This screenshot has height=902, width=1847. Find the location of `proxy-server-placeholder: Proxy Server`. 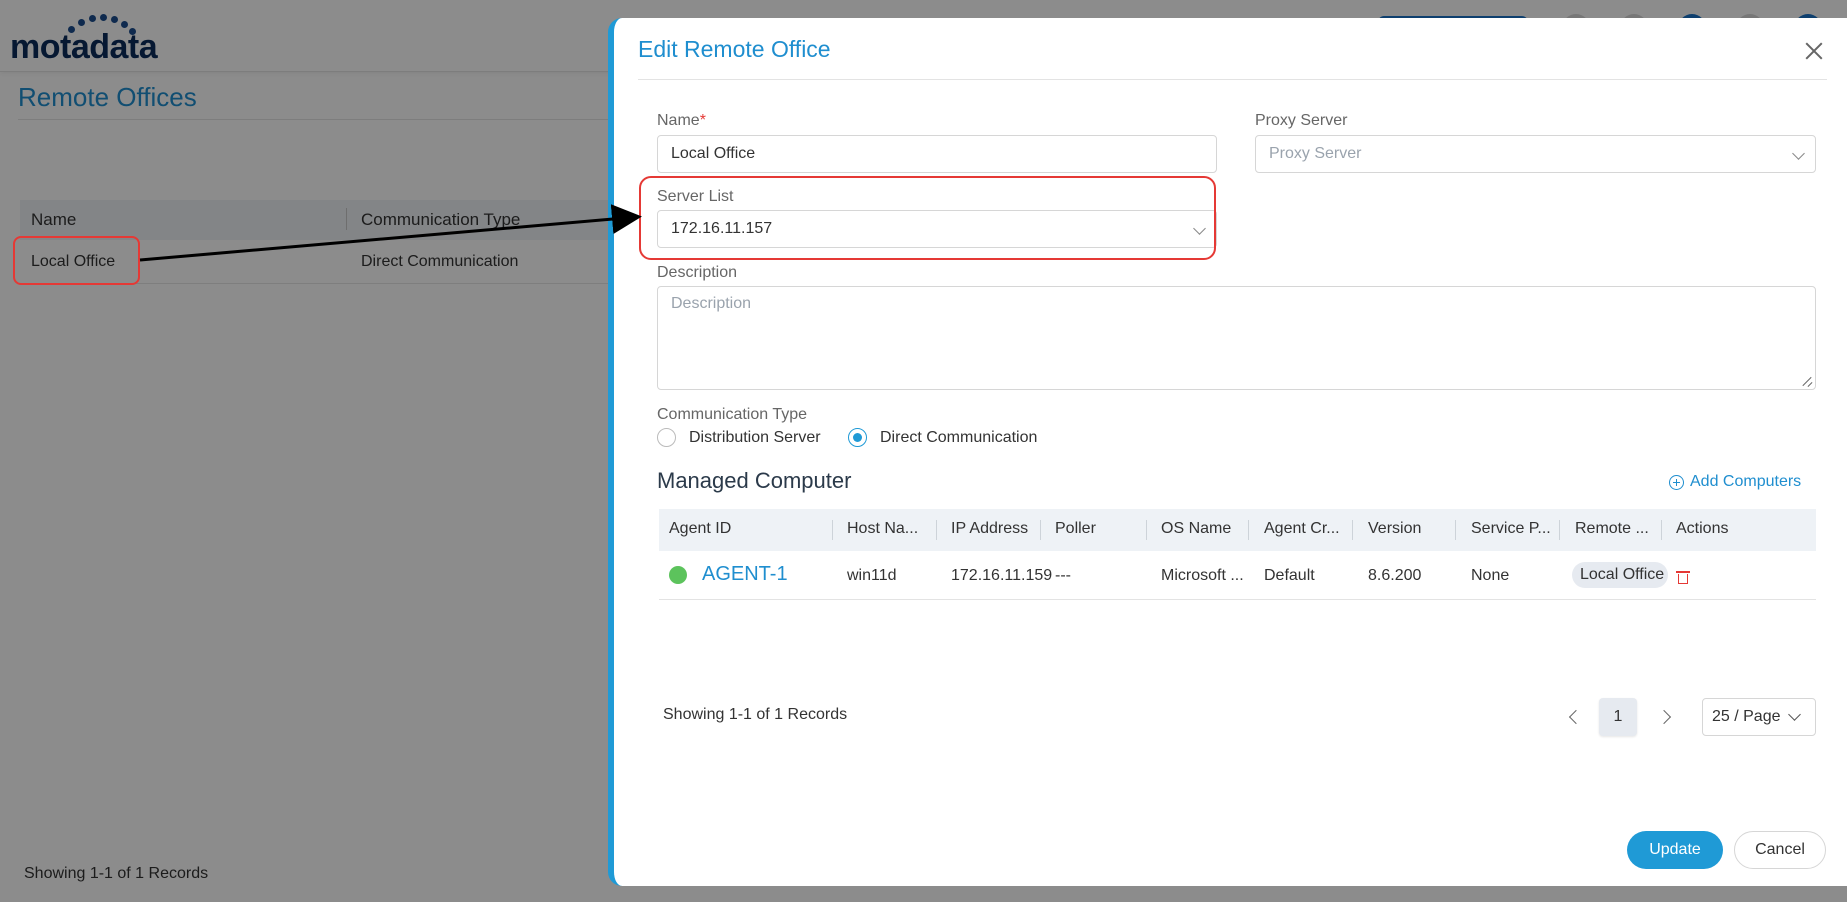

proxy-server-placeholder: Proxy Server is located at coordinates (1315, 153).